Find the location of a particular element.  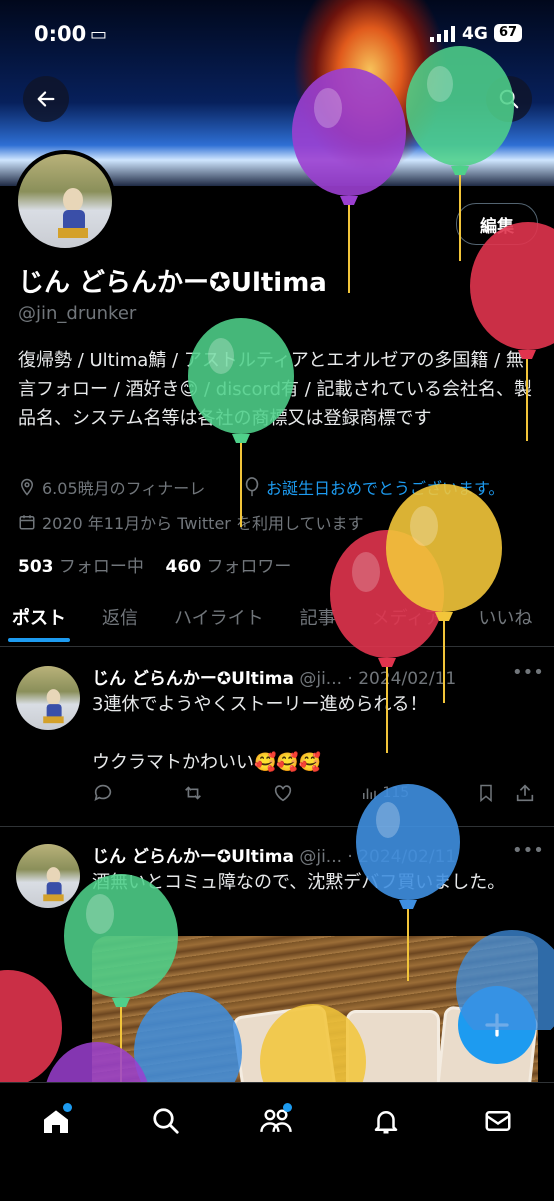

birthday-text: お誕生日おめでとうございます。 is located at coordinates (385, 487).